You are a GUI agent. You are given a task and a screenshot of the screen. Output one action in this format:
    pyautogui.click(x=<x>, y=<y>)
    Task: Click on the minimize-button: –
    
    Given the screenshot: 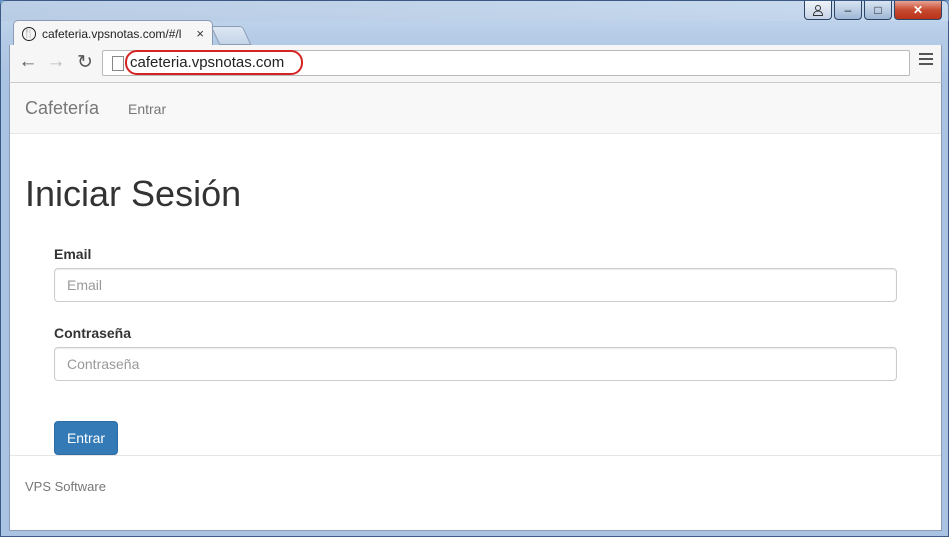 What is the action you would take?
    pyautogui.click(x=848, y=10)
    